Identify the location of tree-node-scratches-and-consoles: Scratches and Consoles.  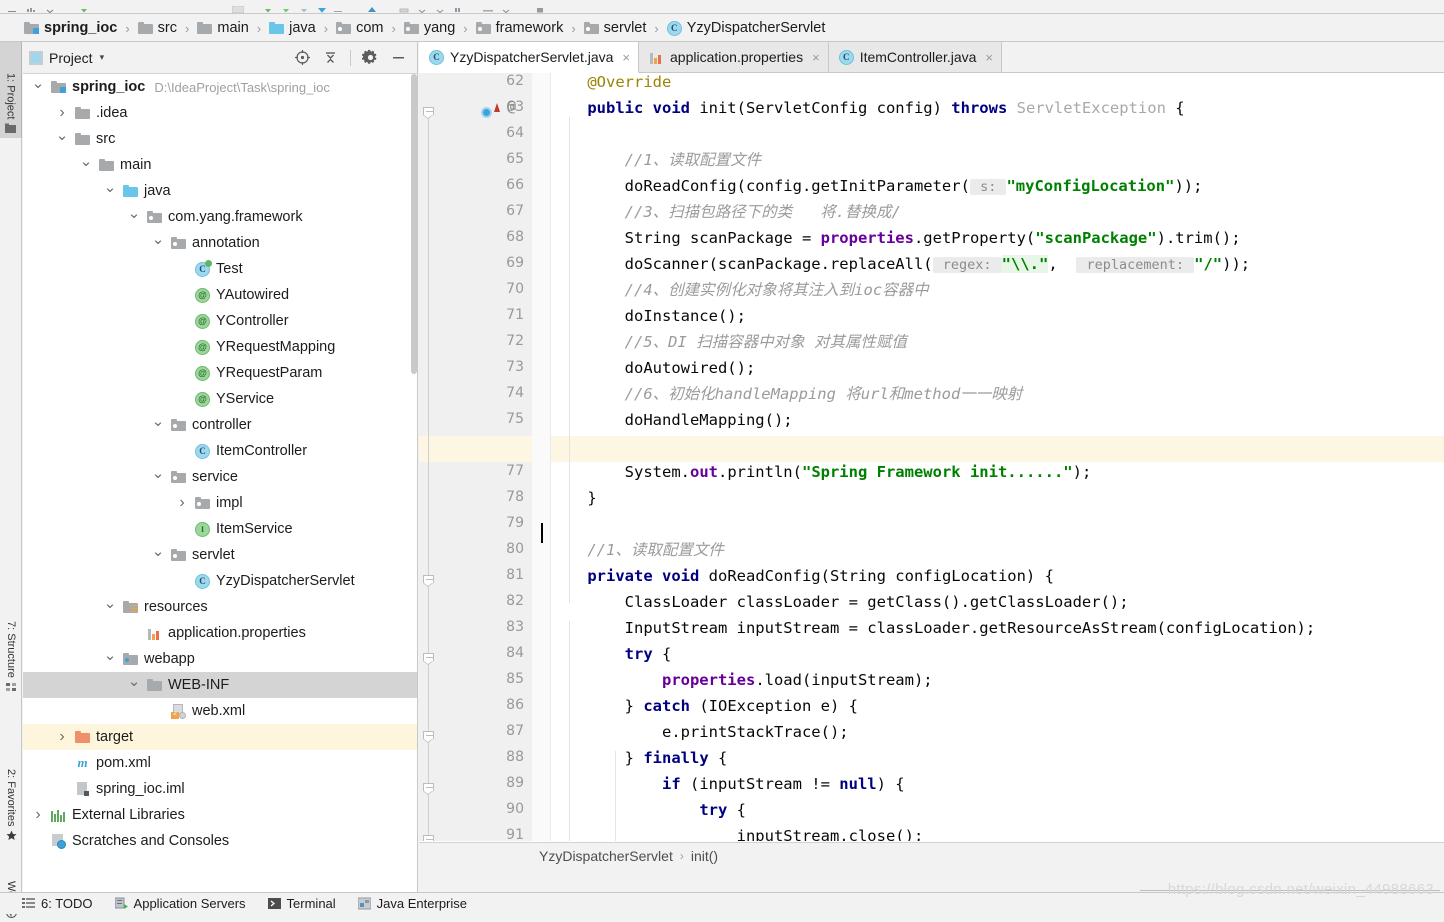
(220, 841).